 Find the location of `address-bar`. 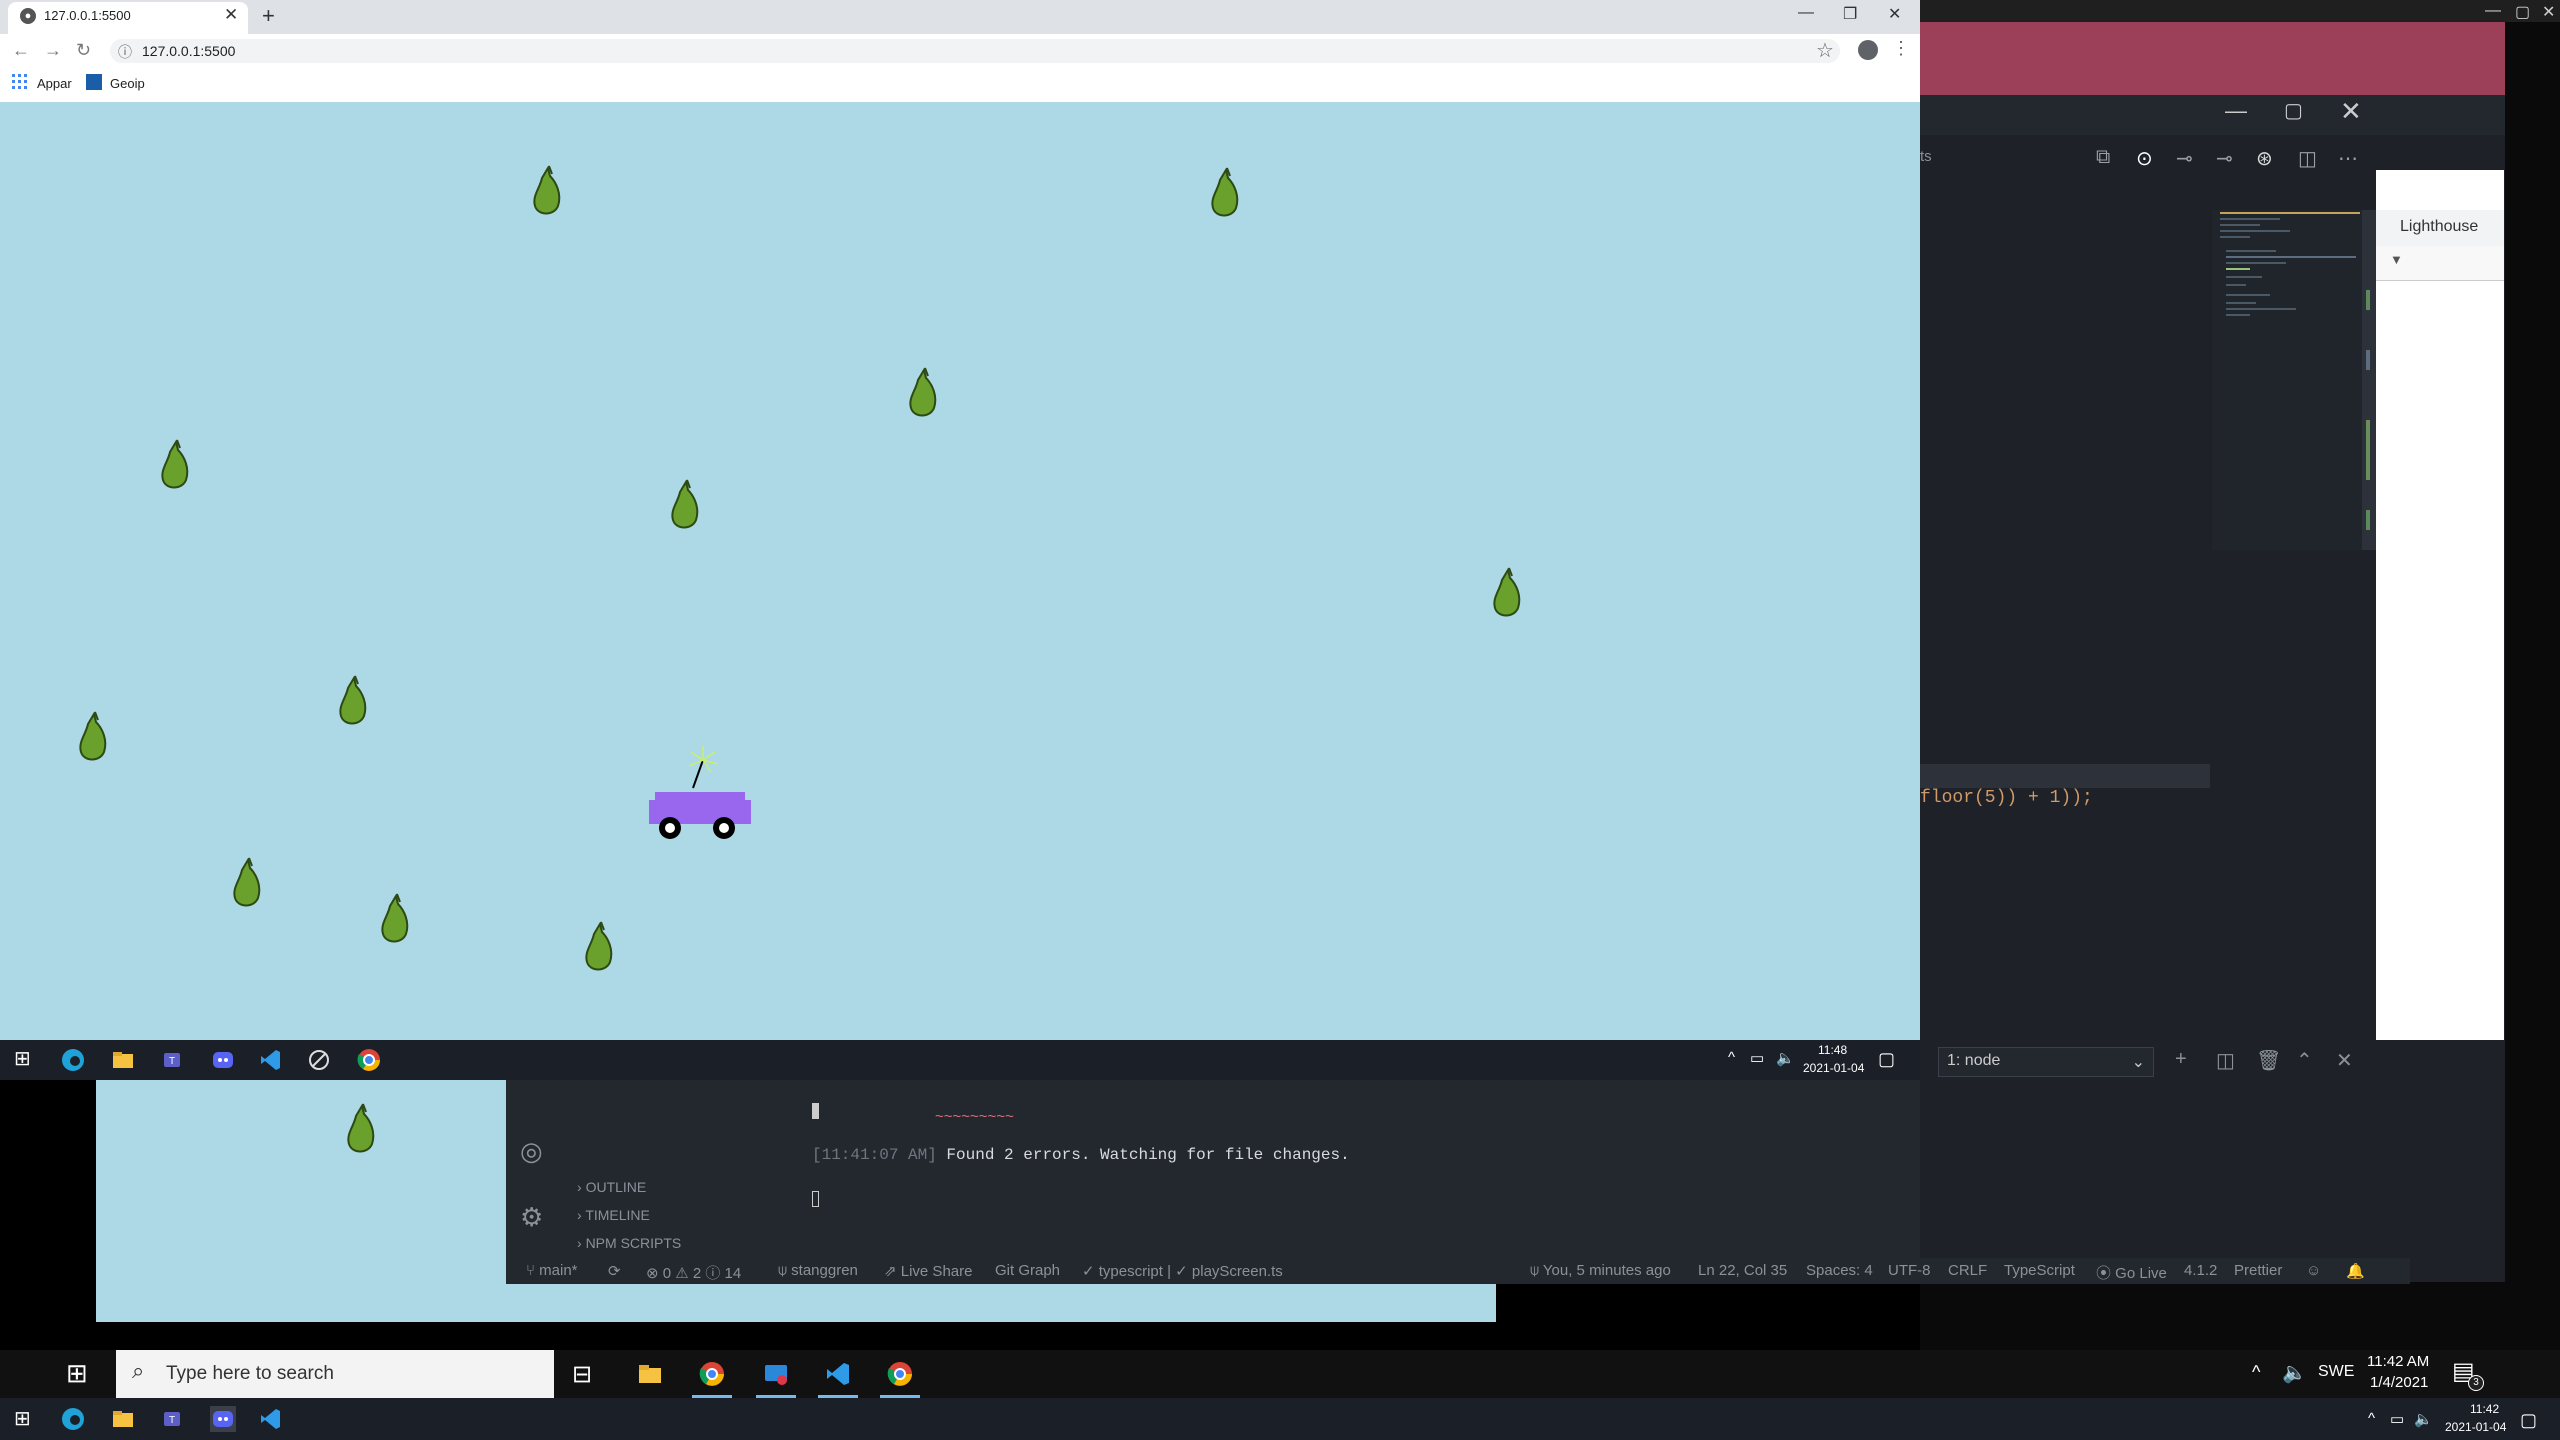

address-bar is located at coordinates (975, 51).